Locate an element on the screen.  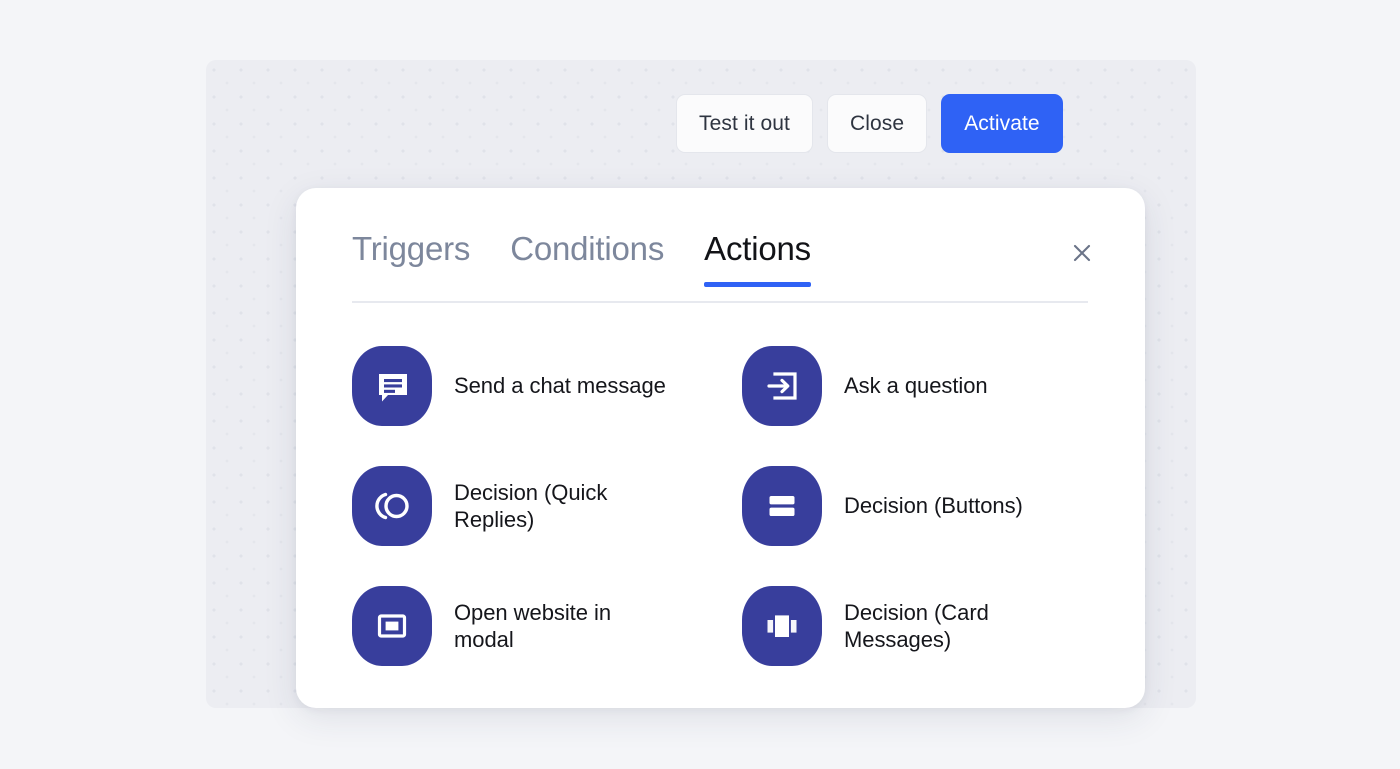
action-decision-card-messages: Decision (Card Messages) is located at coordinates (919, 626).